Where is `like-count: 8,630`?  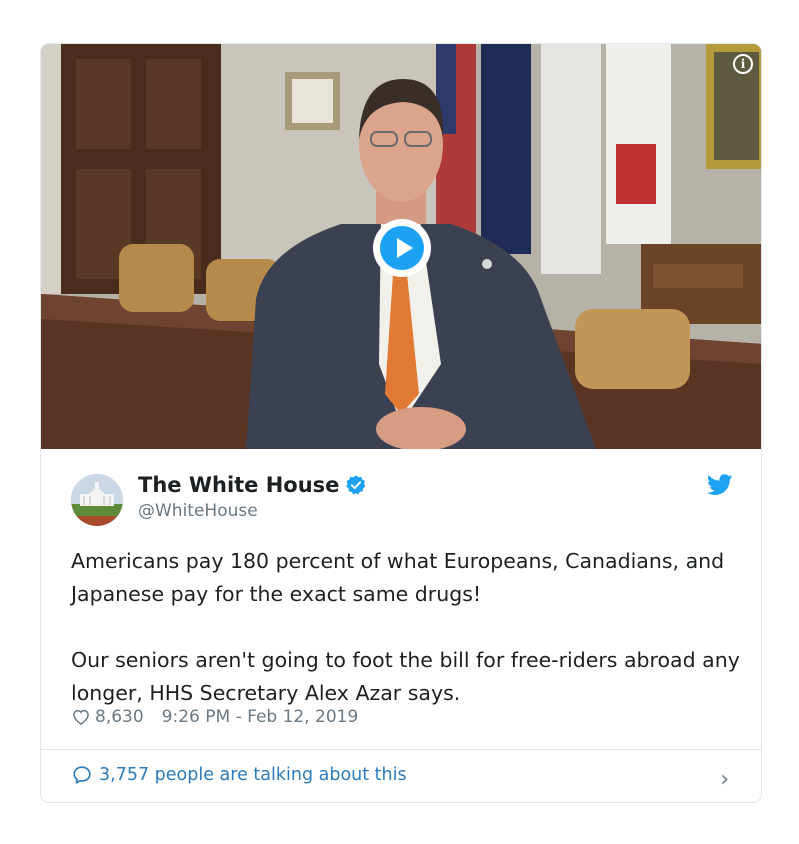
like-count: 8,630 is located at coordinates (119, 717).